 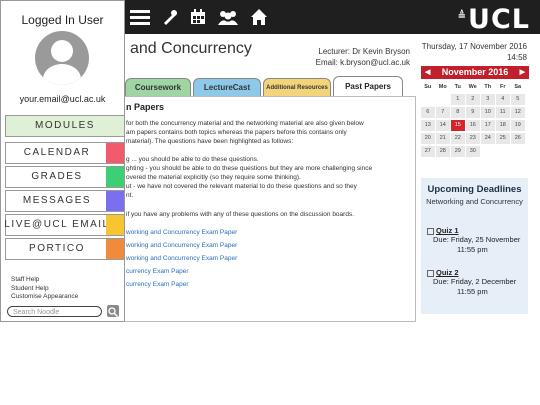 I want to click on deadline-item: Quiz 1 Due: Friday, 25 November 11:55 pm, so click(x=473, y=240).